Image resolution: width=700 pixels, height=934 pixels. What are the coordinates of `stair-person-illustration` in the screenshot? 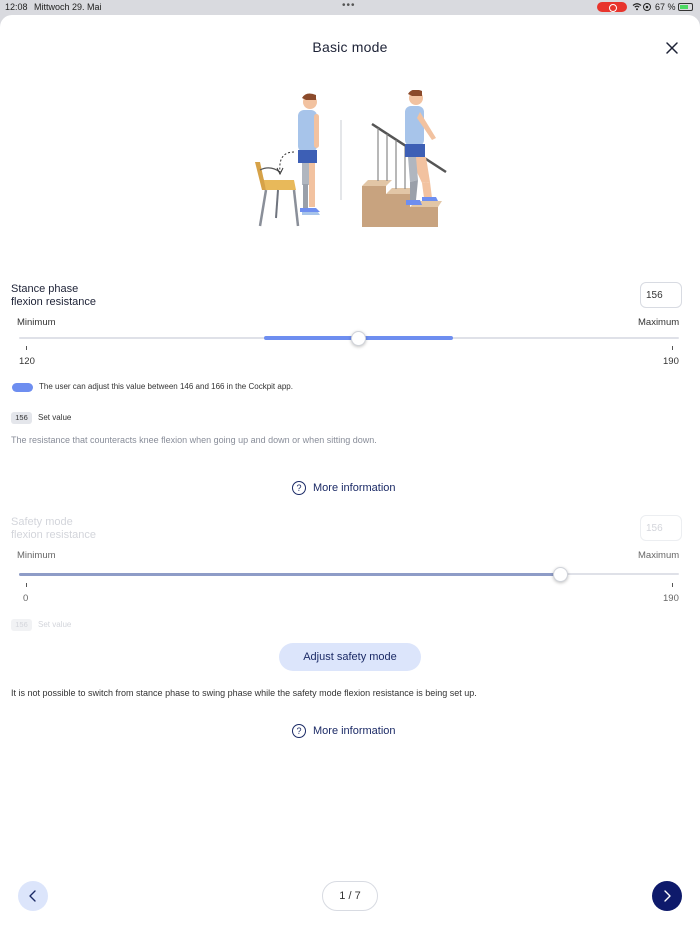 It's located at (421, 147).